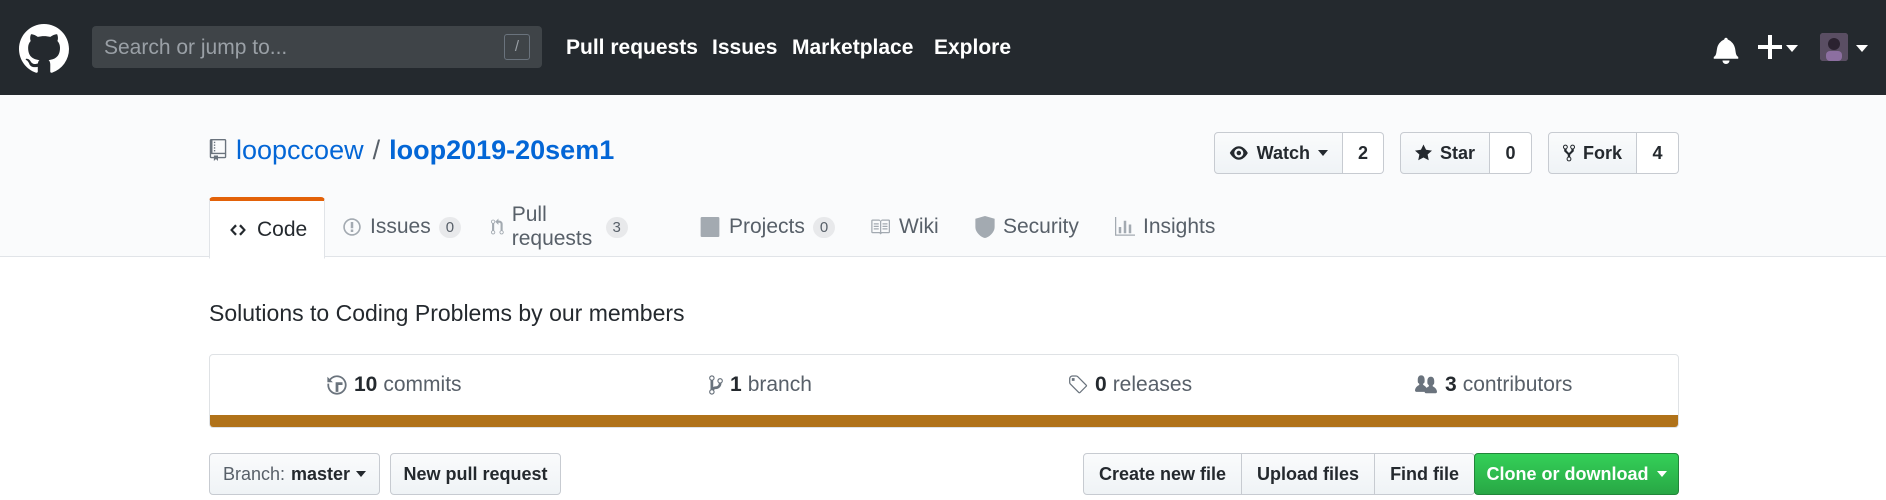 Image resolution: width=1886 pixels, height=500 pixels. I want to click on issue-opened-icon, so click(352, 227).